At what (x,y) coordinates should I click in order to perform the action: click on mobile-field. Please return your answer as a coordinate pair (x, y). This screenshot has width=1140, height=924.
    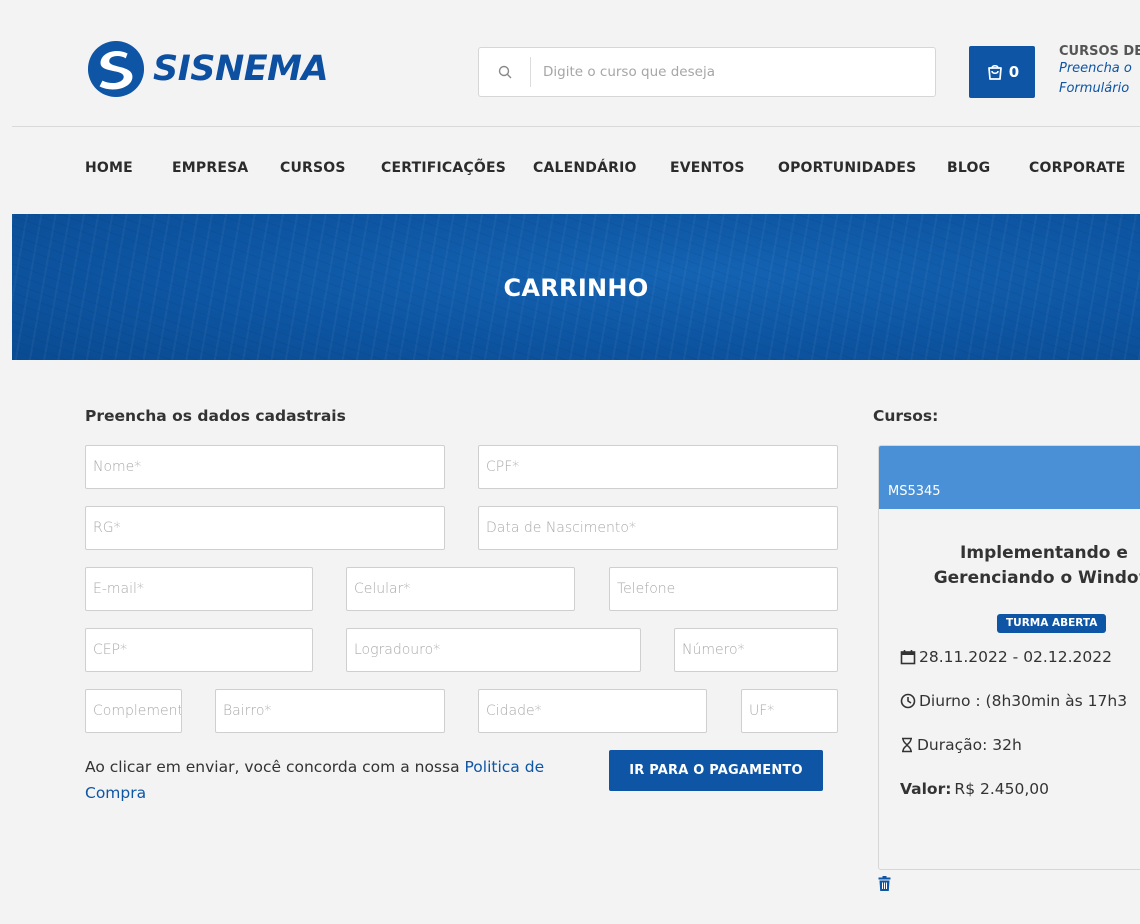
    Looking at the image, I should click on (460, 589).